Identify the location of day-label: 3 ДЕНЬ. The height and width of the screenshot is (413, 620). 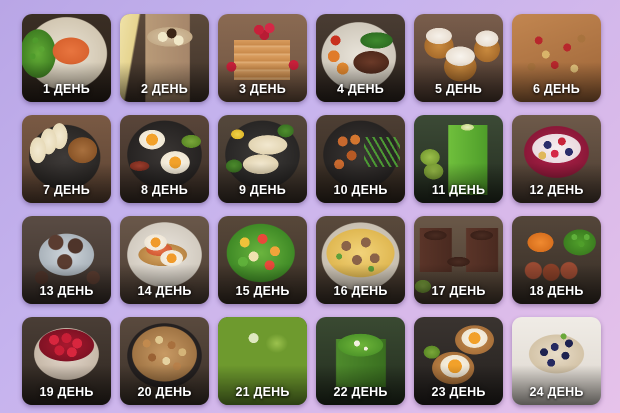
(262, 89).